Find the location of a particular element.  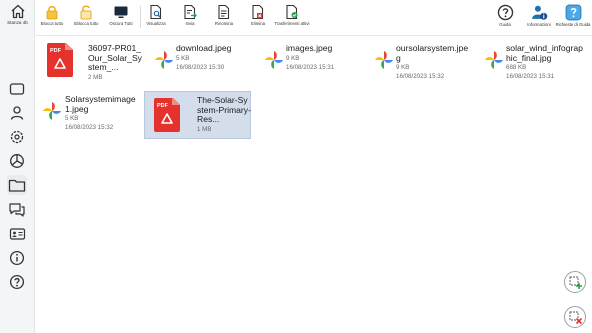

lock-all-button: Blocca tutto is located at coordinates (52, 15).